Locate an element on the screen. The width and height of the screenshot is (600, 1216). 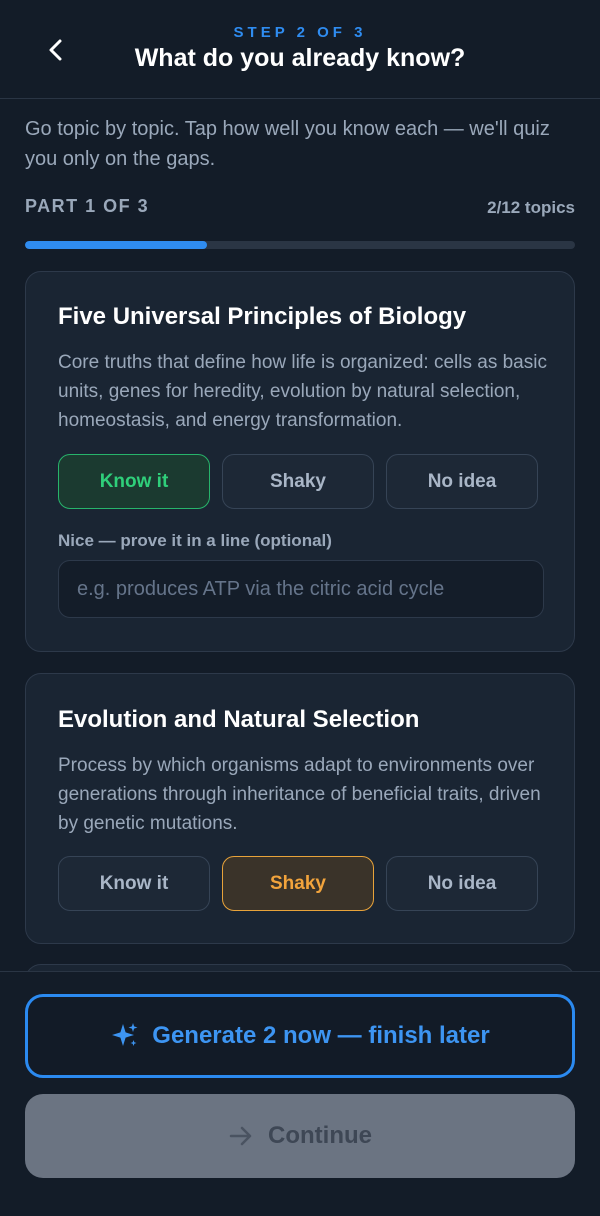
prove-input is located at coordinates (301, 589).